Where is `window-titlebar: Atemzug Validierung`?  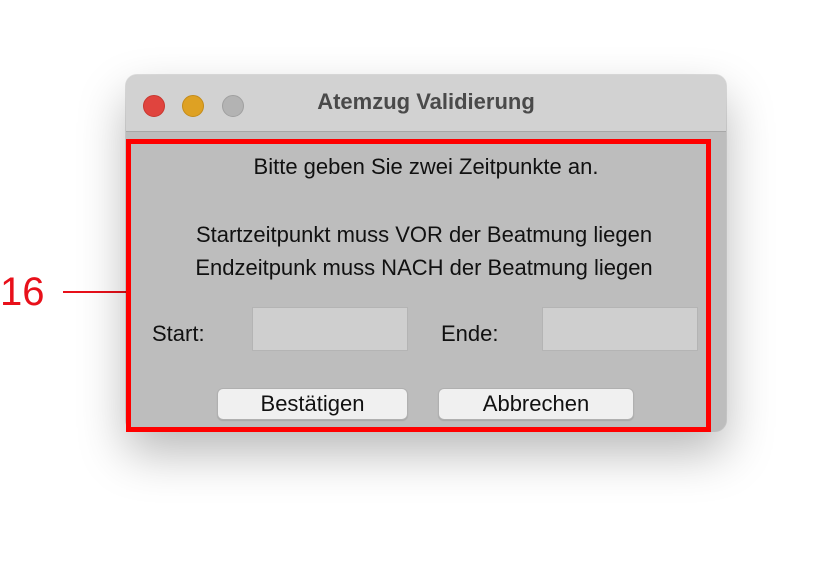 window-titlebar: Atemzug Validierung is located at coordinates (426, 103).